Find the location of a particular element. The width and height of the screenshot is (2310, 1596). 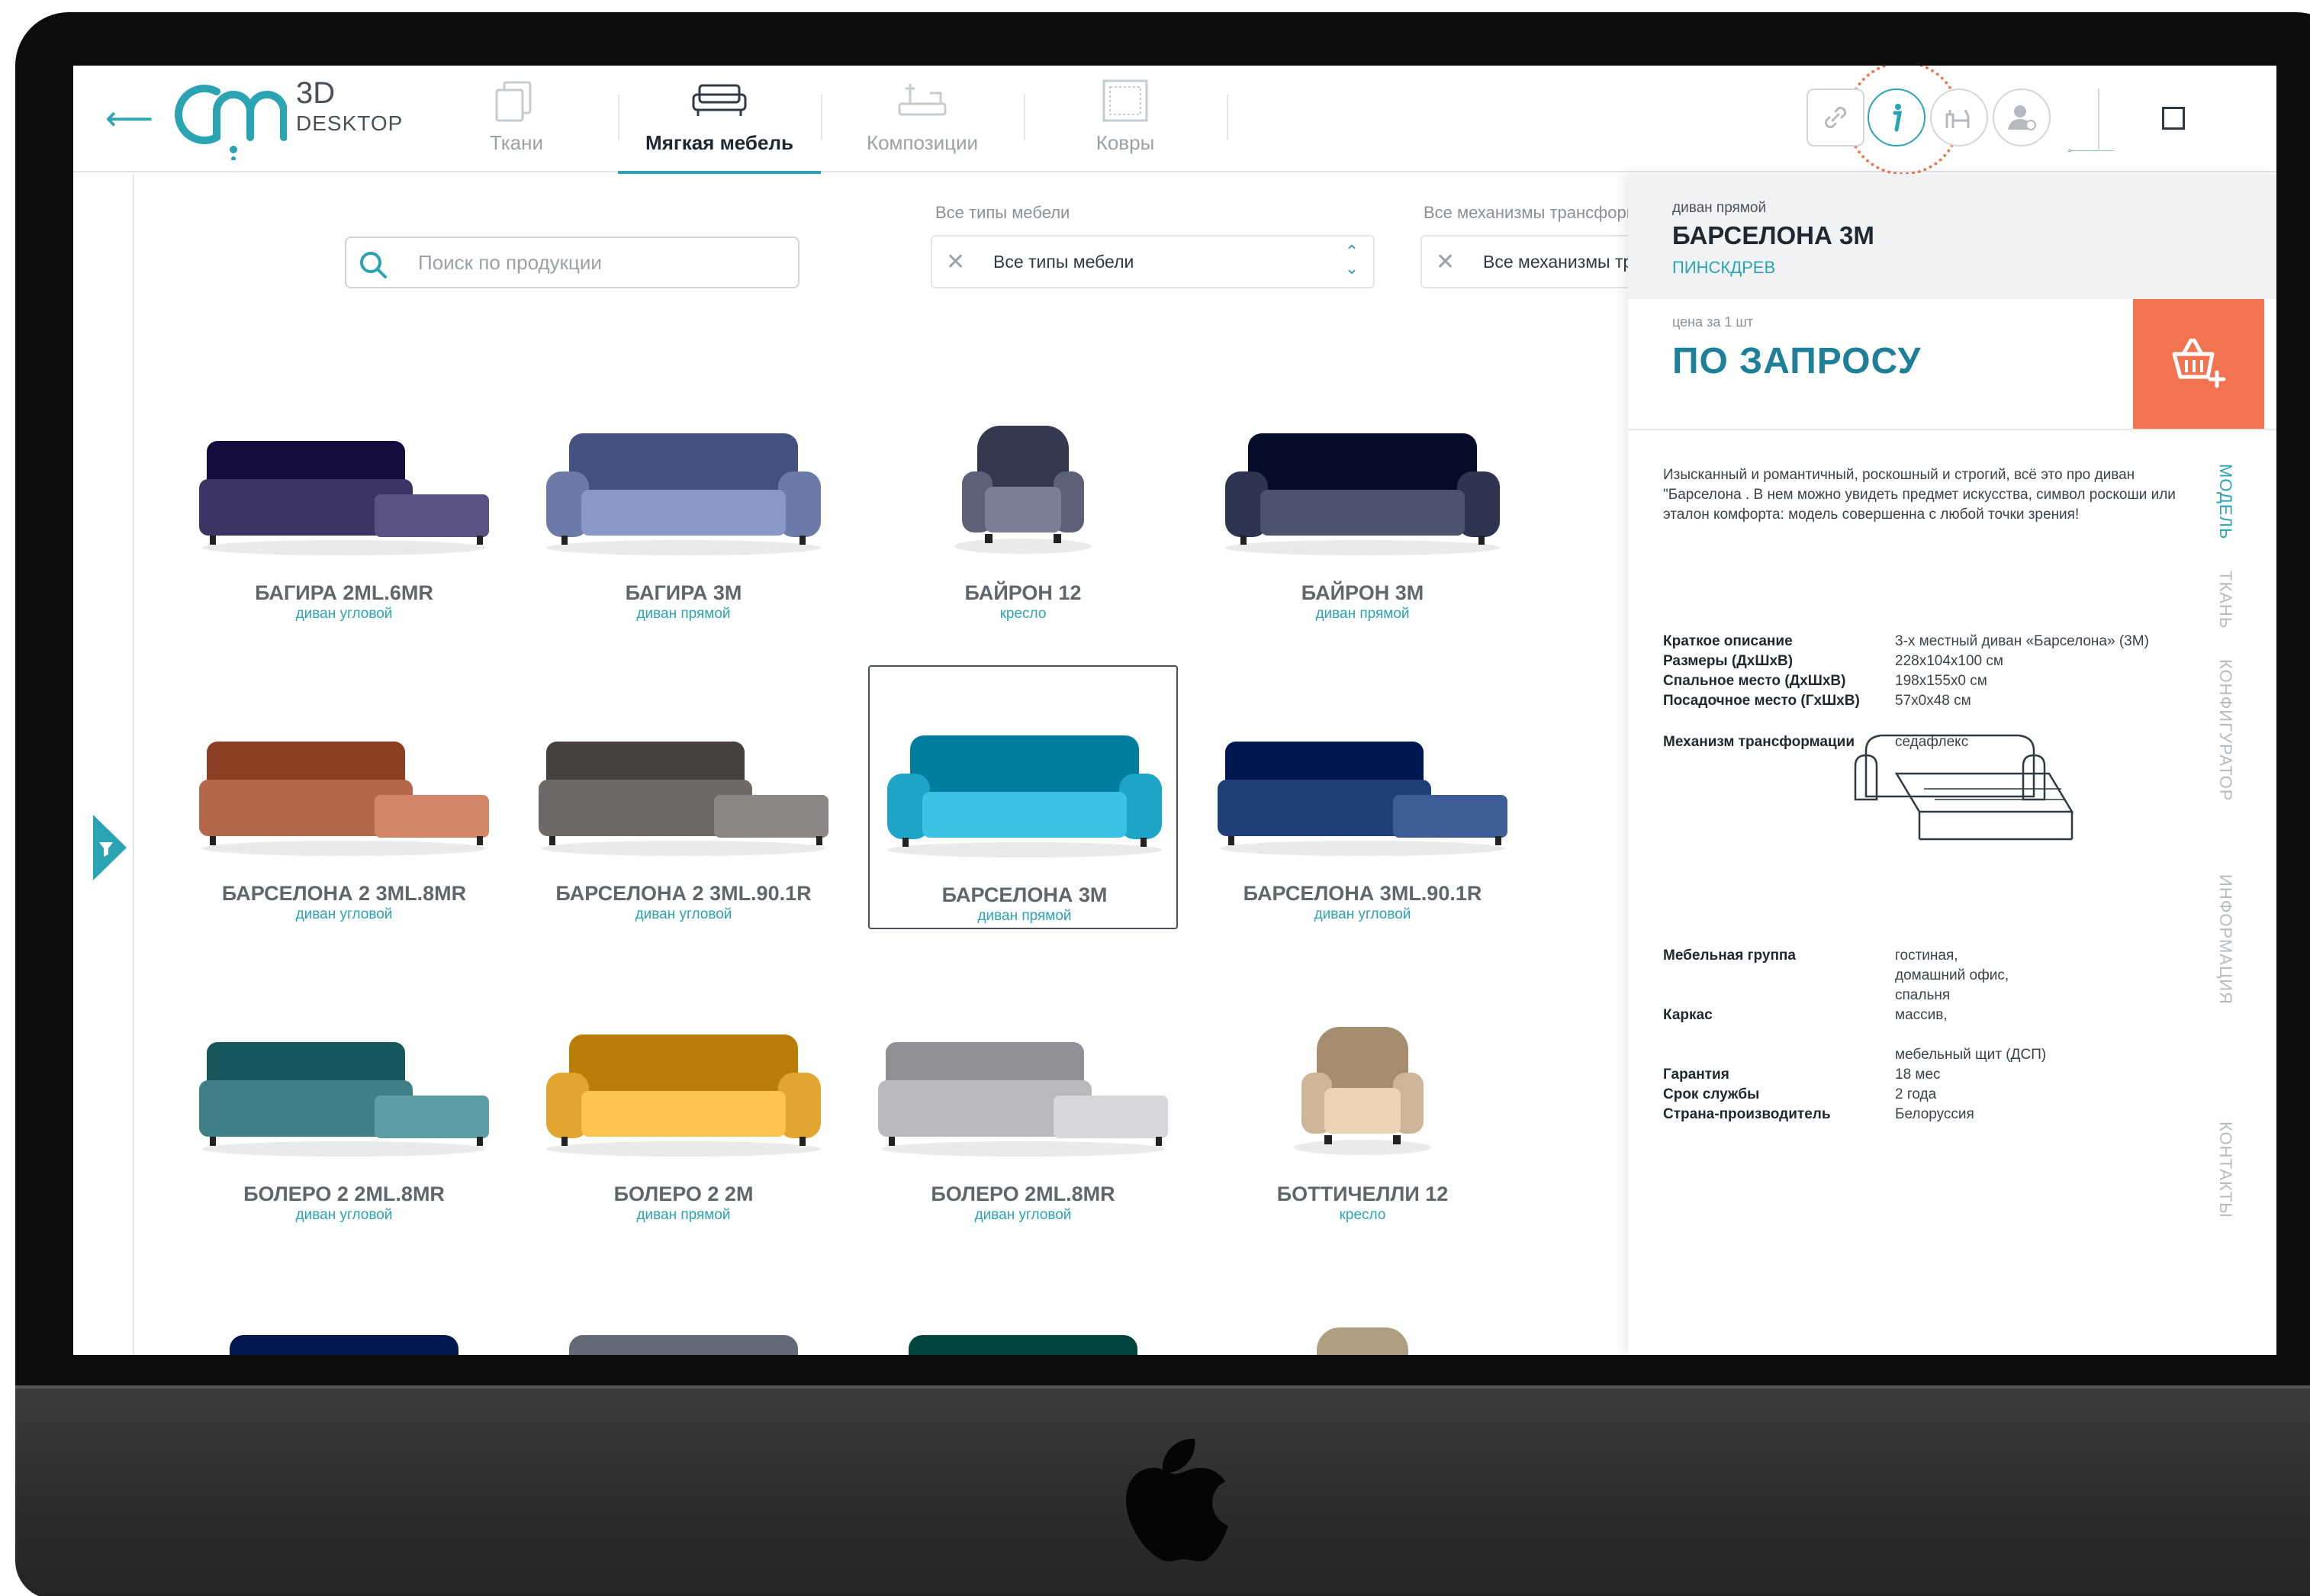

cart-add-icon is located at coordinates (2199, 363).